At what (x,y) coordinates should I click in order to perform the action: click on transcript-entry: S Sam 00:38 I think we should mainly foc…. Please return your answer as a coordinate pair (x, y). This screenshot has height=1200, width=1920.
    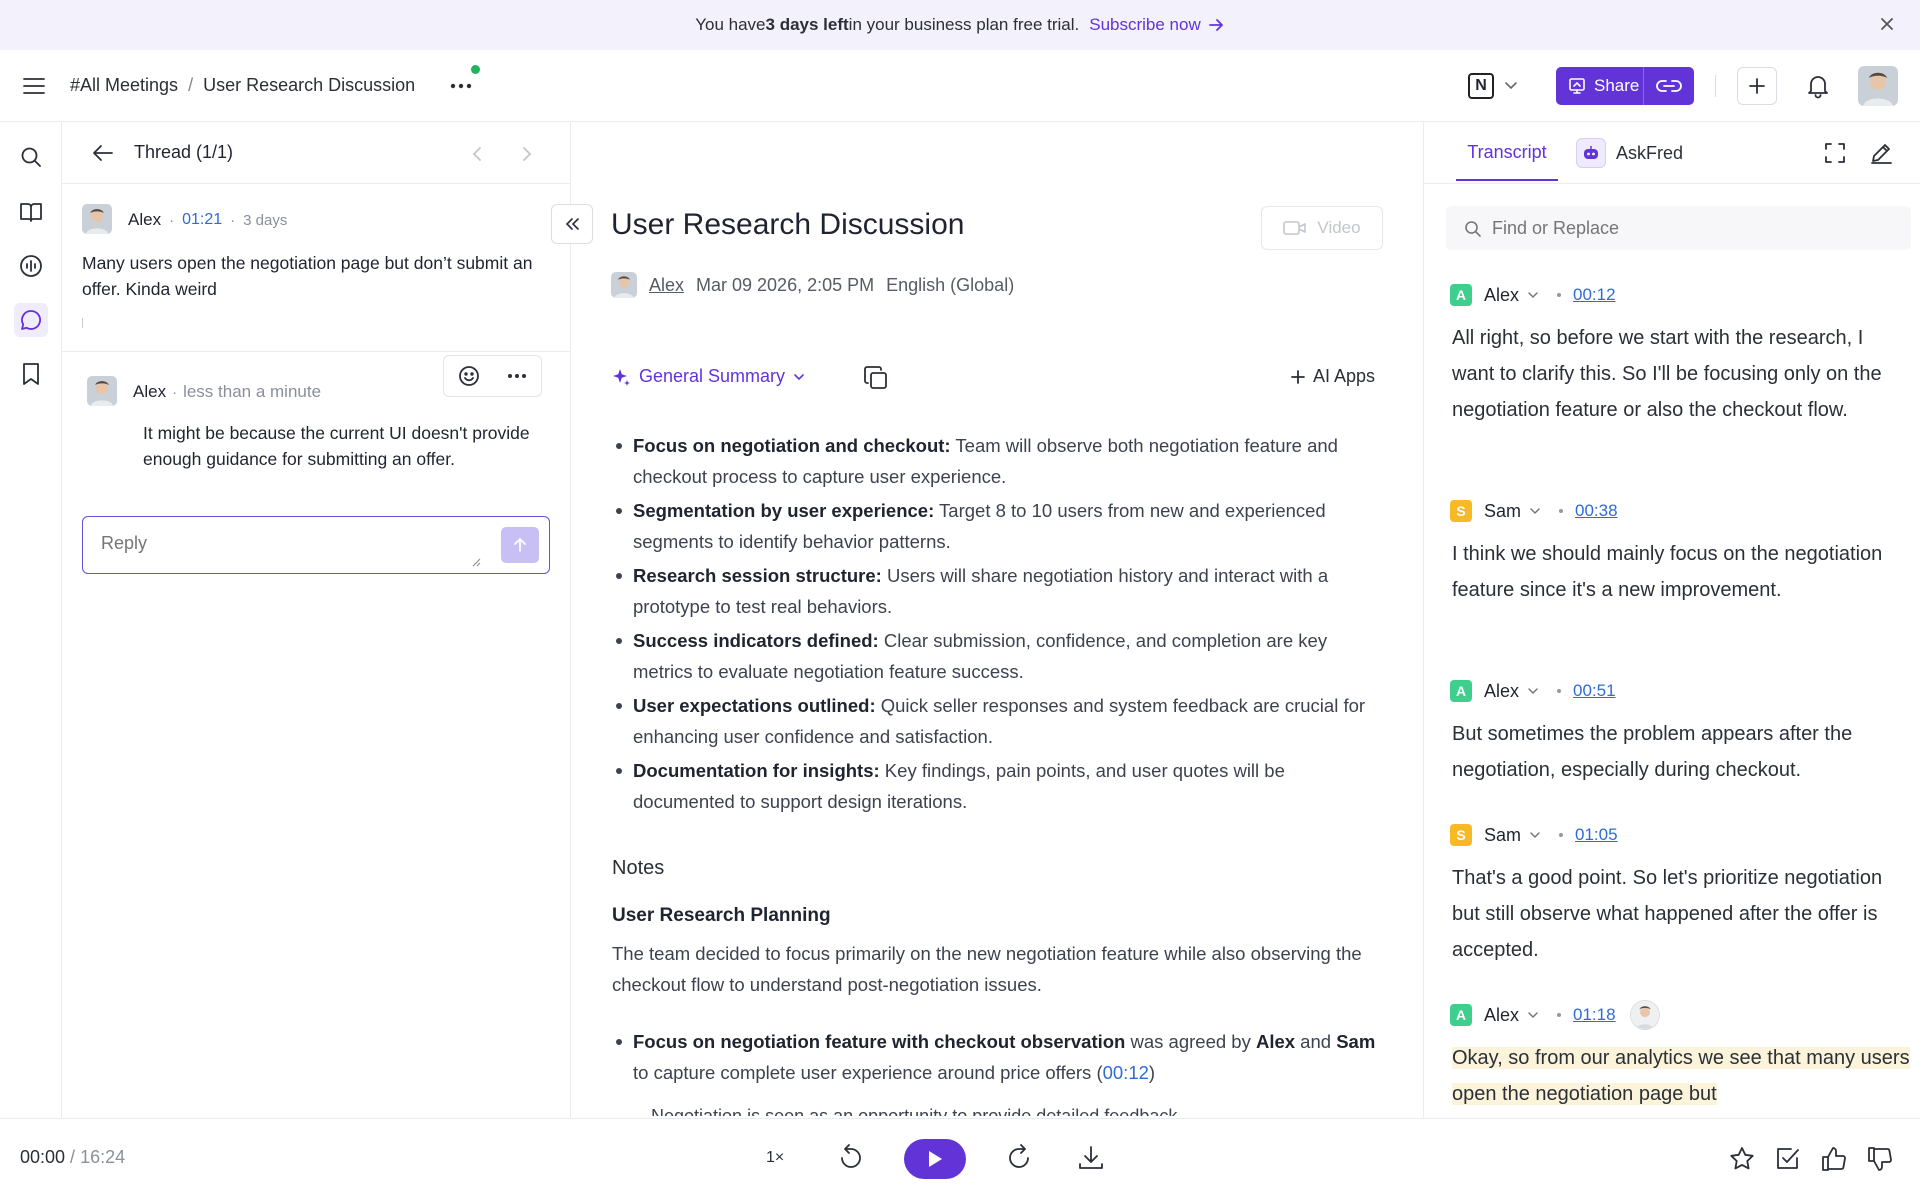
    Looking at the image, I should click on (1680, 553).